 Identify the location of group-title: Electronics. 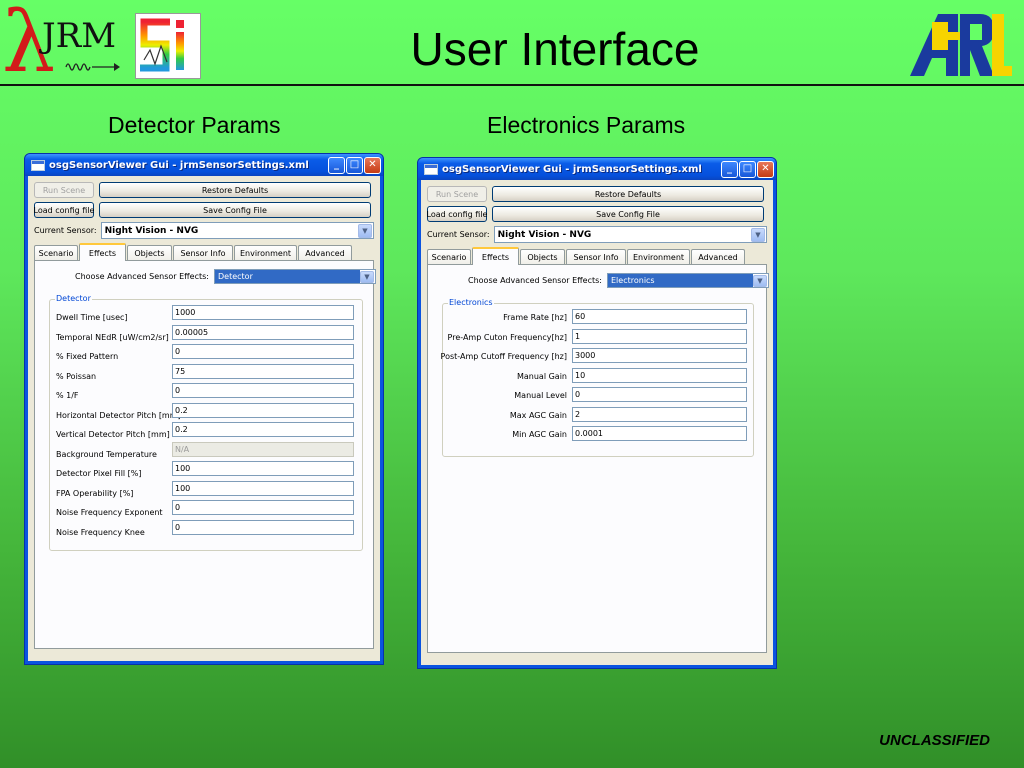
(471, 302).